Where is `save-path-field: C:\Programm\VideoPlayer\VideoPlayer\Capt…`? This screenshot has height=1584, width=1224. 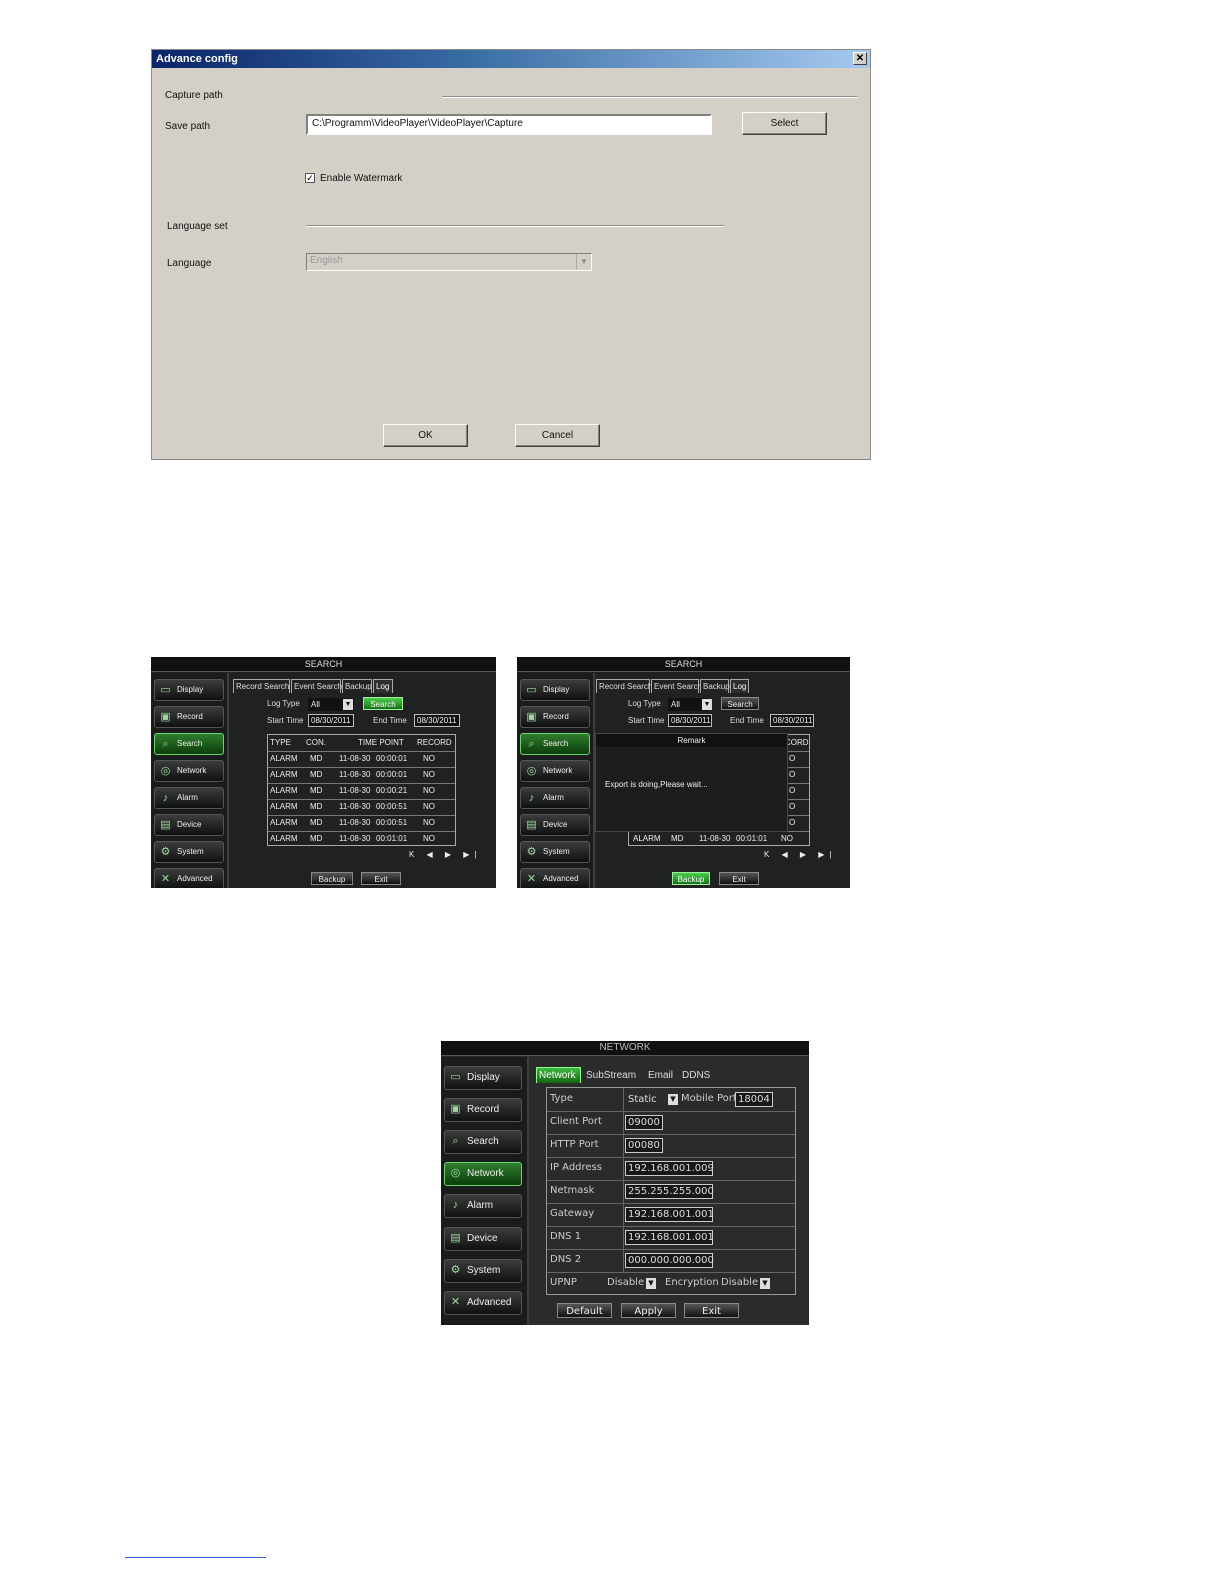 save-path-field: C:\Programm\VideoPlayer\VideoPlayer\Capt… is located at coordinates (509, 124).